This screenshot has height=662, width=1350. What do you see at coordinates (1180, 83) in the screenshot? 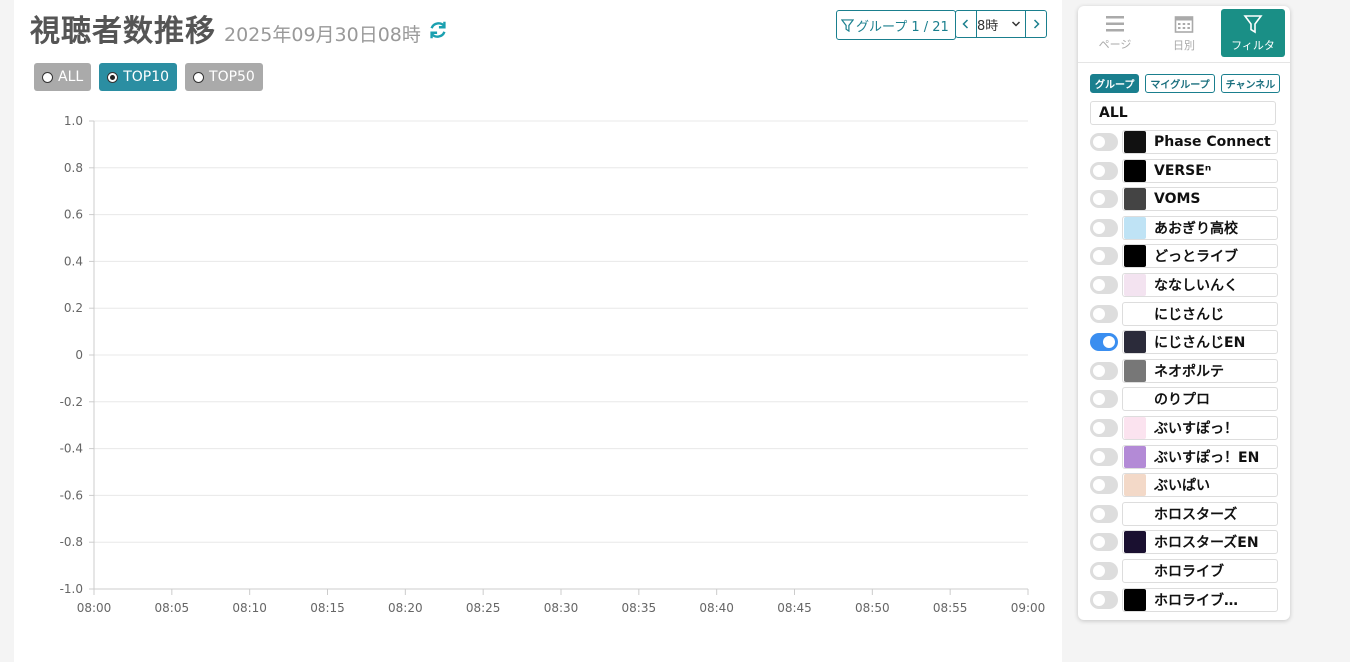
I see `chip-mygroup: マイグループ` at bounding box center [1180, 83].